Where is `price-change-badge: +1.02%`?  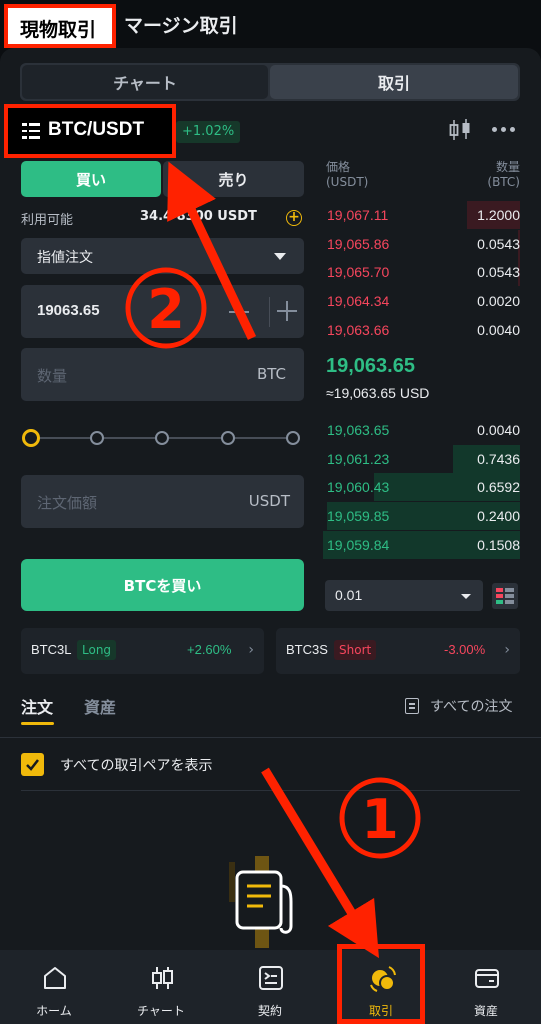
price-change-badge: +1.02% is located at coordinates (208, 132).